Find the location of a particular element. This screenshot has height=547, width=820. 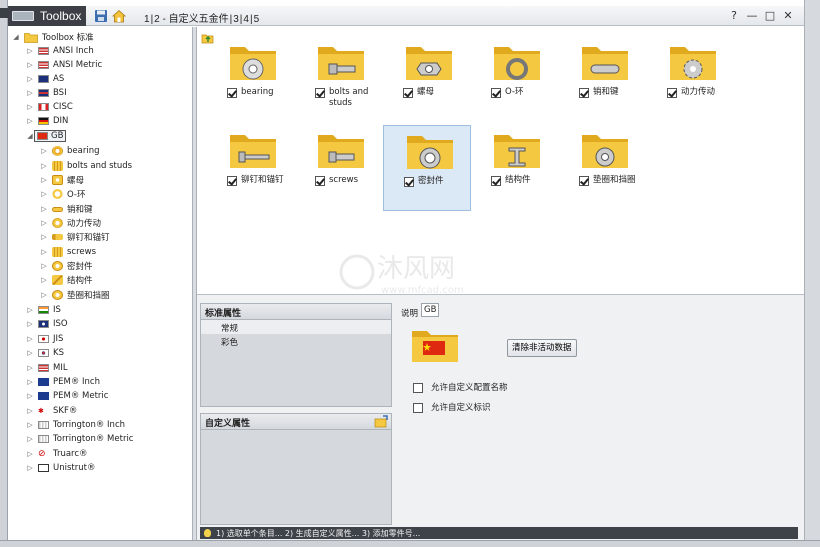

tree-child-washers: ▷ 垫圈和挡圈 is located at coordinates (75, 295).